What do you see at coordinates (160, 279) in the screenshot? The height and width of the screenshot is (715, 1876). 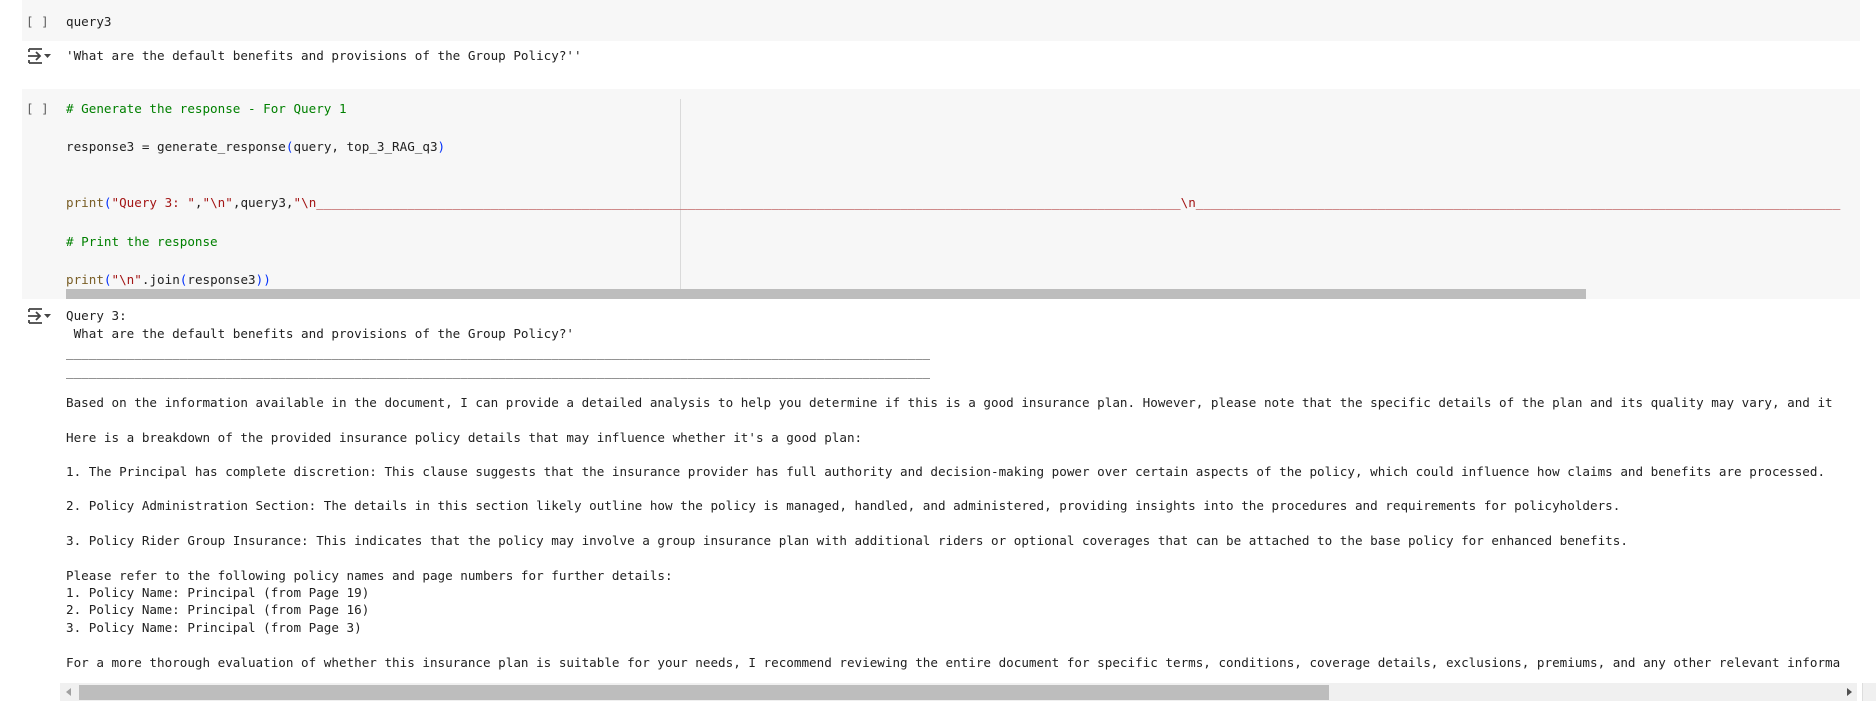 I see `code-token: .join` at bounding box center [160, 279].